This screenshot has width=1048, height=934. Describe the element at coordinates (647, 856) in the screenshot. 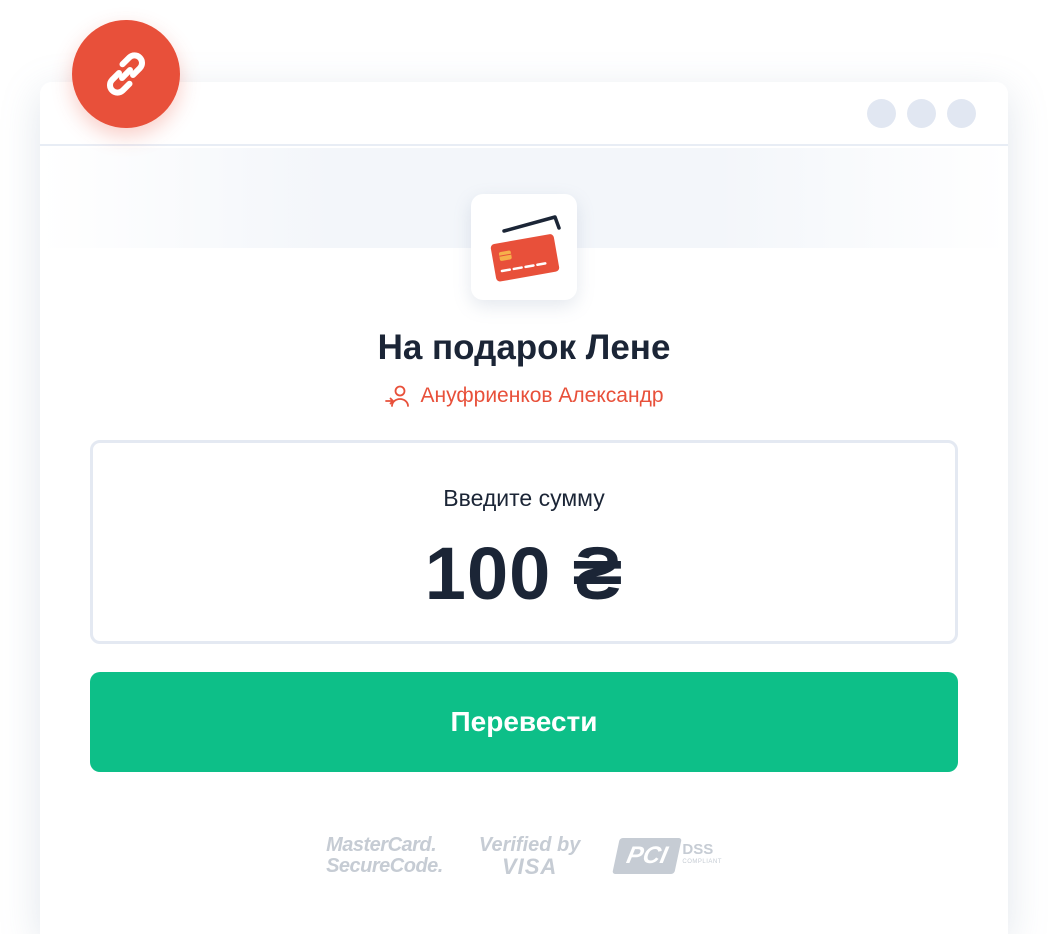

I see `pci-mark: PCI` at that location.